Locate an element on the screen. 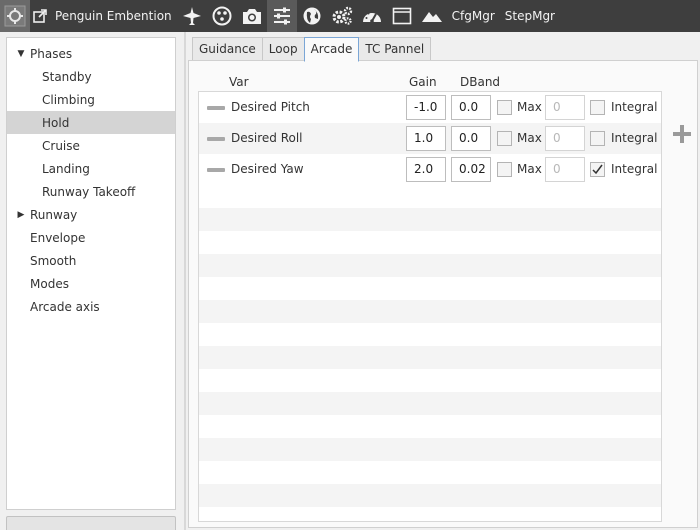 The width and height of the screenshot is (700, 530). tab-tc-pannel: TC Pannel is located at coordinates (395, 48).